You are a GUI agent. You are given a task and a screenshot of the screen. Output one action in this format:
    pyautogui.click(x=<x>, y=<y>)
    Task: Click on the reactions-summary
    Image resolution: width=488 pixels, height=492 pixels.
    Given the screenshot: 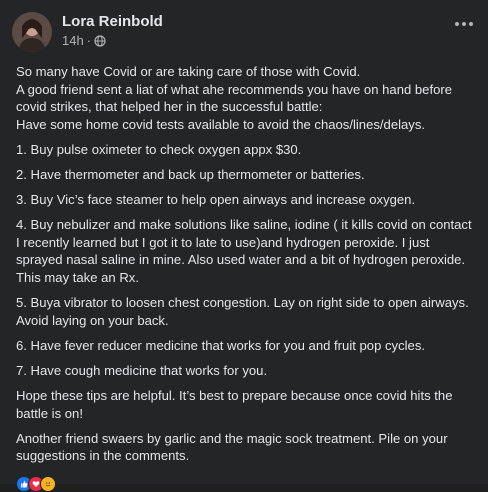 What is the action you would take?
    pyautogui.click(x=246, y=484)
    